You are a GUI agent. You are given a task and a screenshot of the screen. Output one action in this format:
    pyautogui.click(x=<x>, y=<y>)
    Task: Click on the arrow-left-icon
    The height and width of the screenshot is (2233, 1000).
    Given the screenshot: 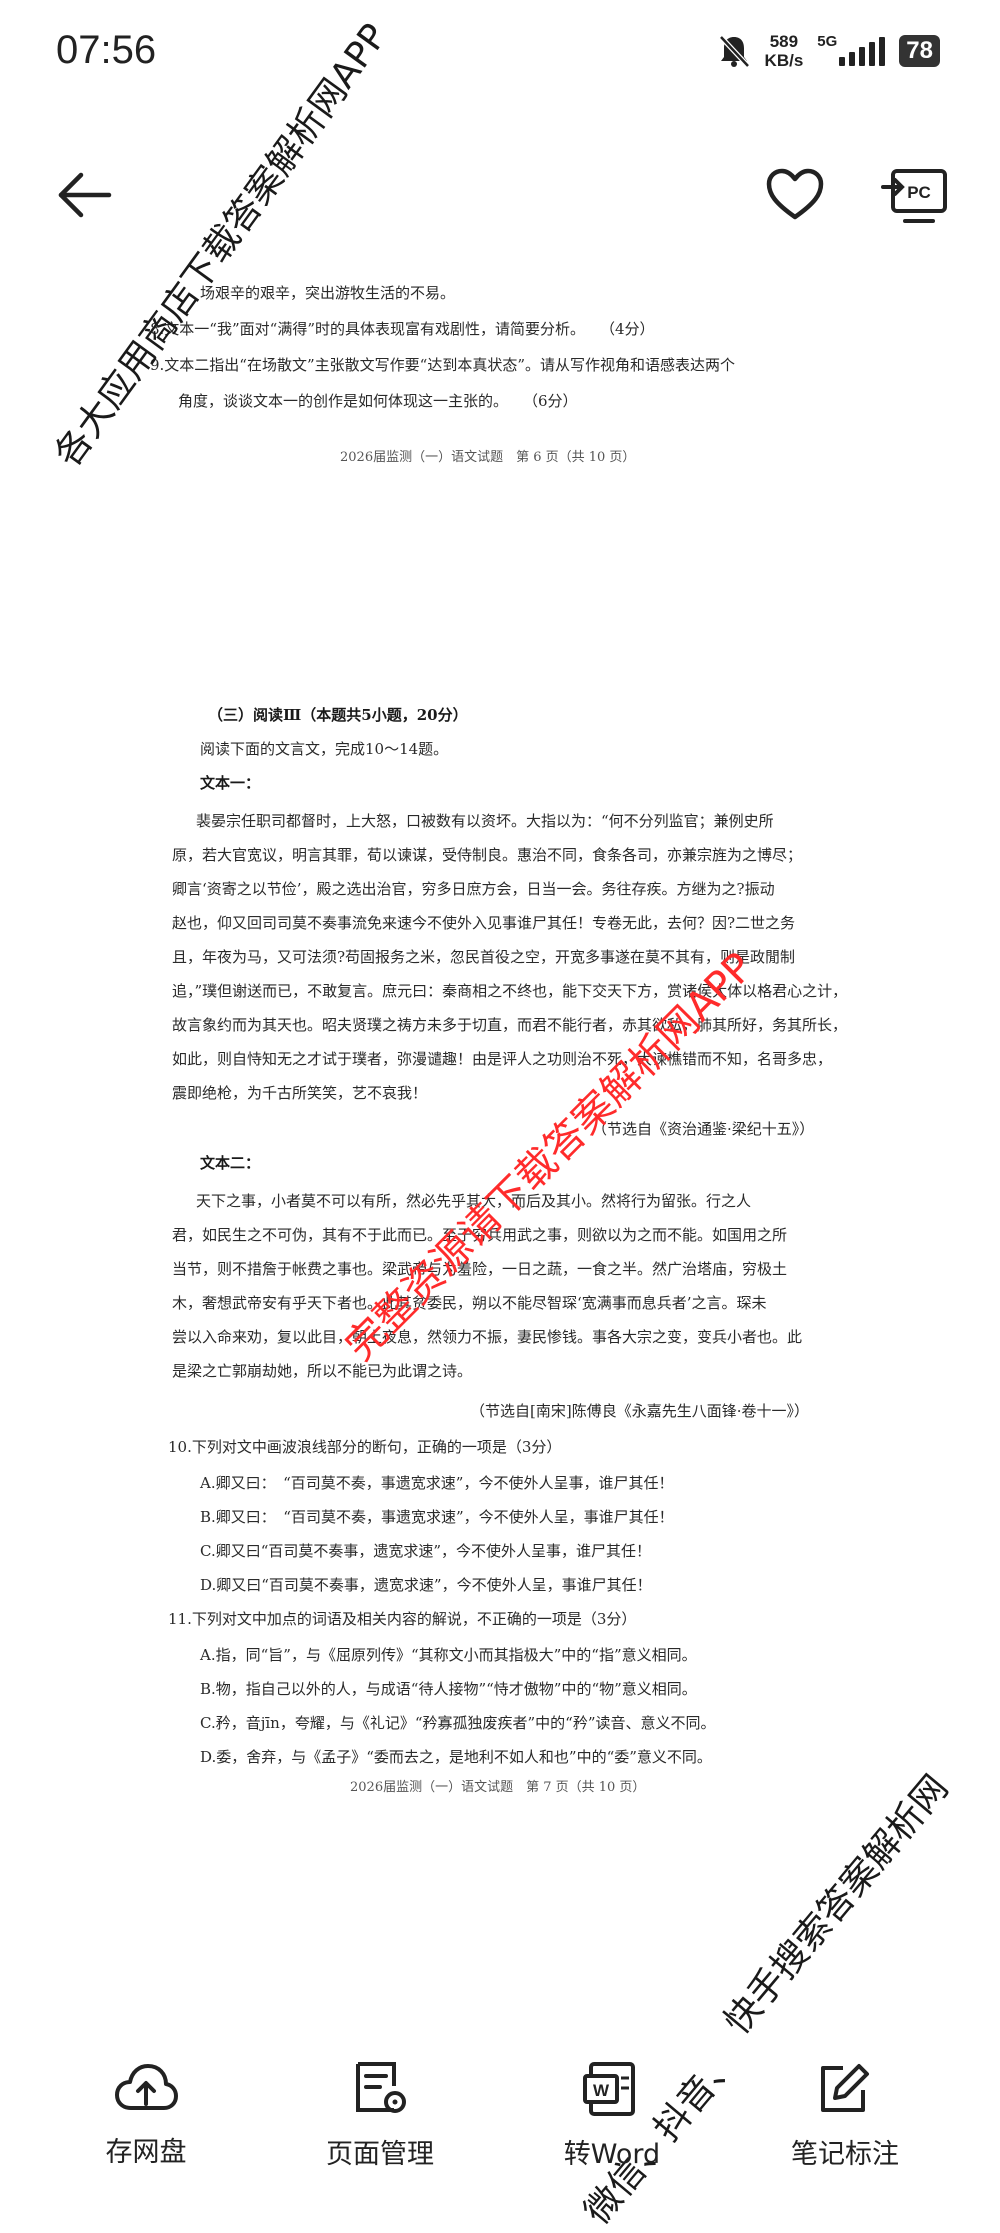 What is the action you would take?
    pyautogui.click(x=85, y=195)
    